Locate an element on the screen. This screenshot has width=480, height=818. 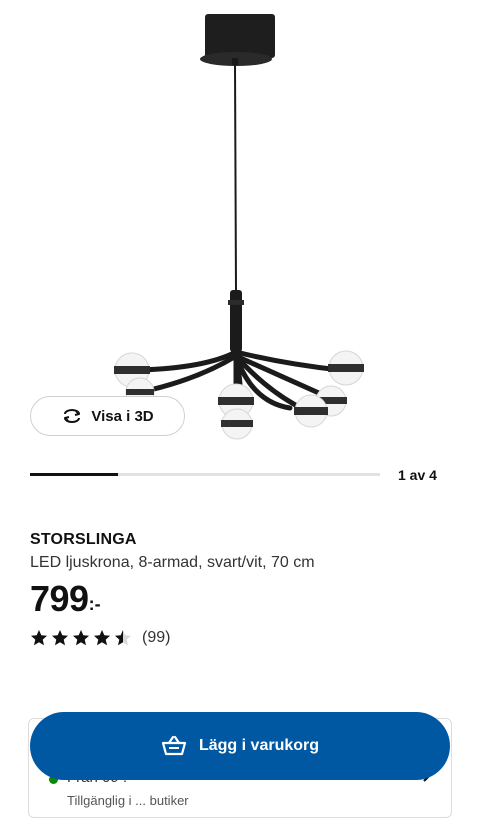
price-value: 799 is located at coordinates (59, 598).